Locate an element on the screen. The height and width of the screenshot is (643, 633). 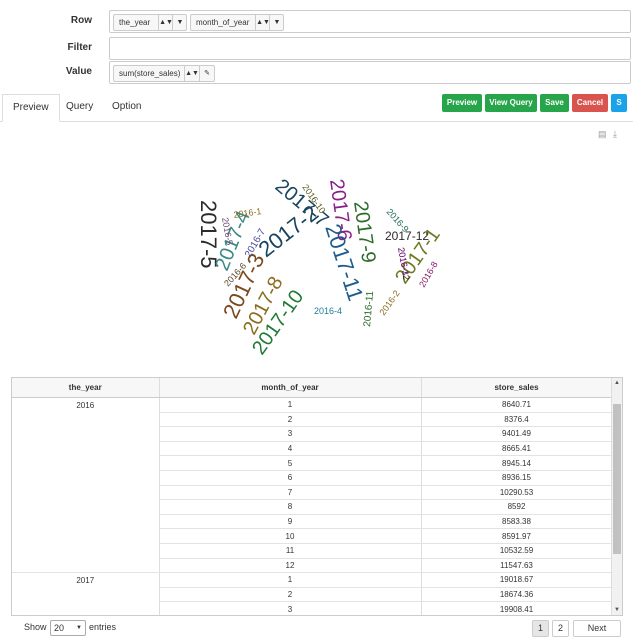
sales-cell: 8640.71 is located at coordinates (517, 405).